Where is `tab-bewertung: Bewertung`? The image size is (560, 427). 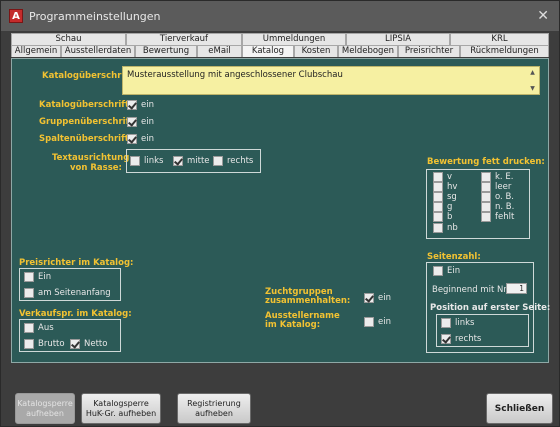 tab-bewertung: Bewertung is located at coordinates (166, 51).